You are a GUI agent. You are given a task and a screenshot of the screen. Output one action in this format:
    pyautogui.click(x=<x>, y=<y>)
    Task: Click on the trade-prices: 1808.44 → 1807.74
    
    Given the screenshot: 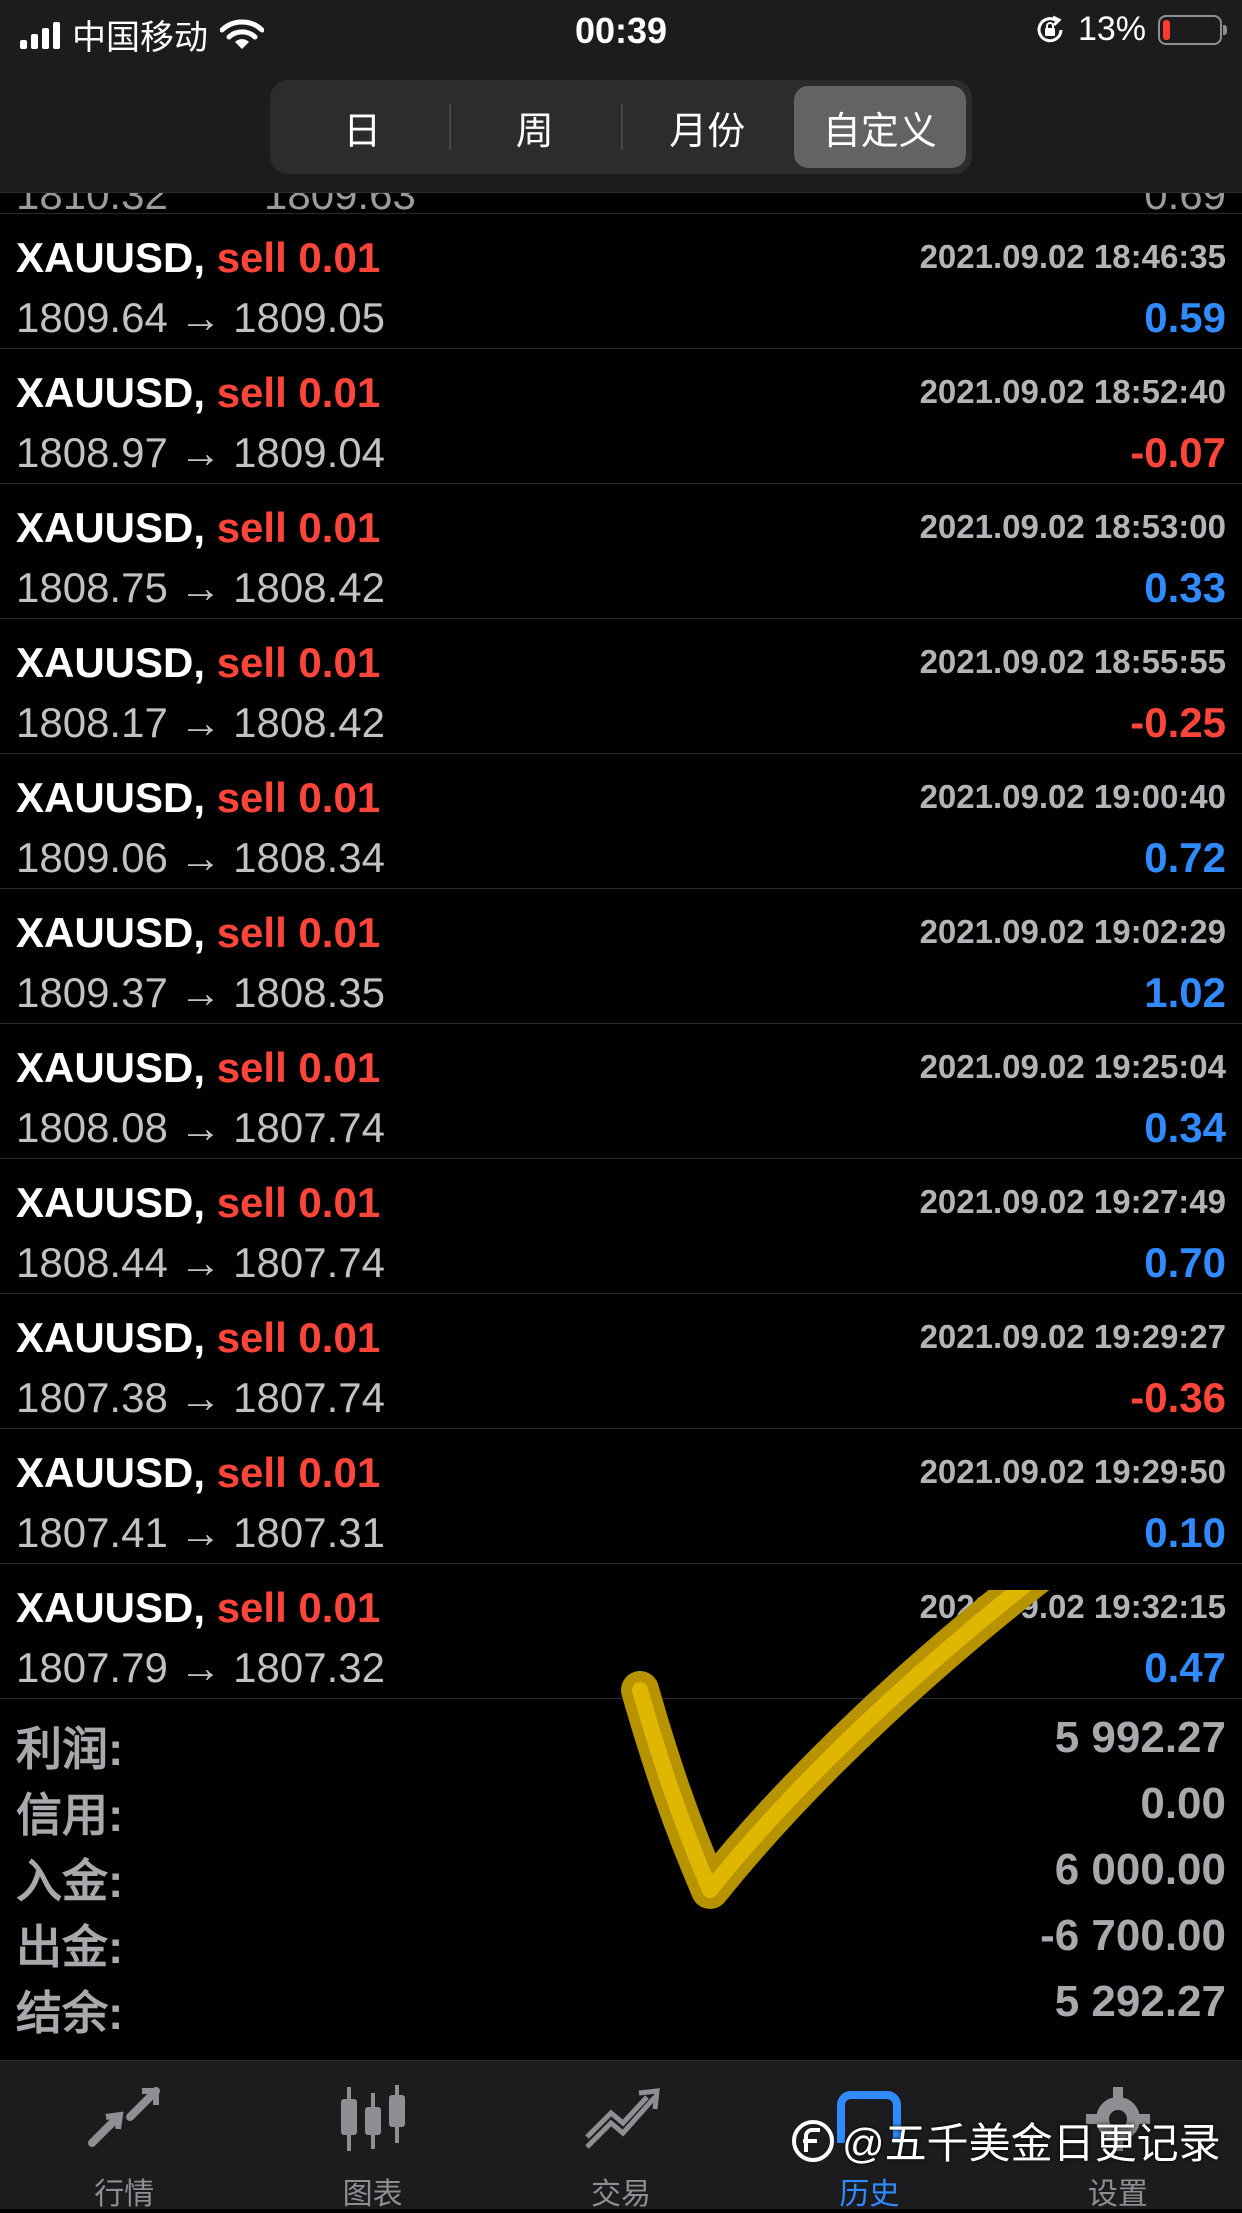 What is the action you would take?
    pyautogui.click(x=200, y=1263)
    